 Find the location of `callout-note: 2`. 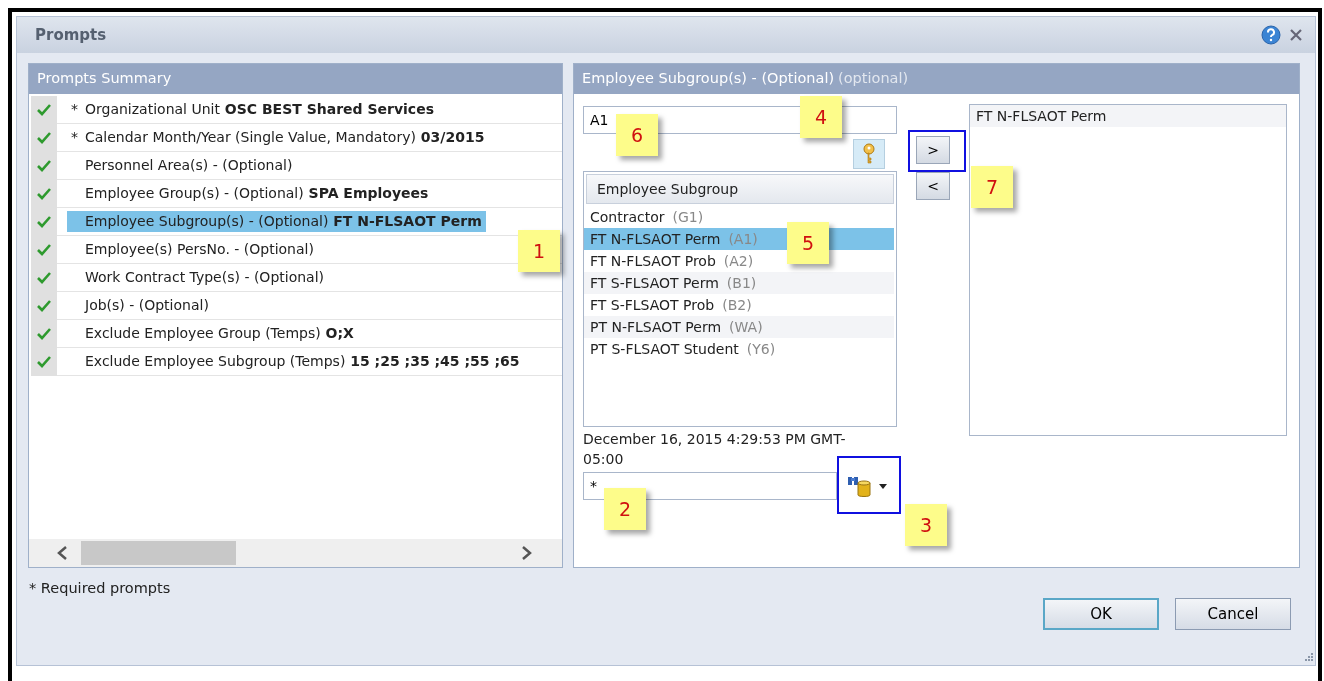

callout-note: 2 is located at coordinates (625, 509).